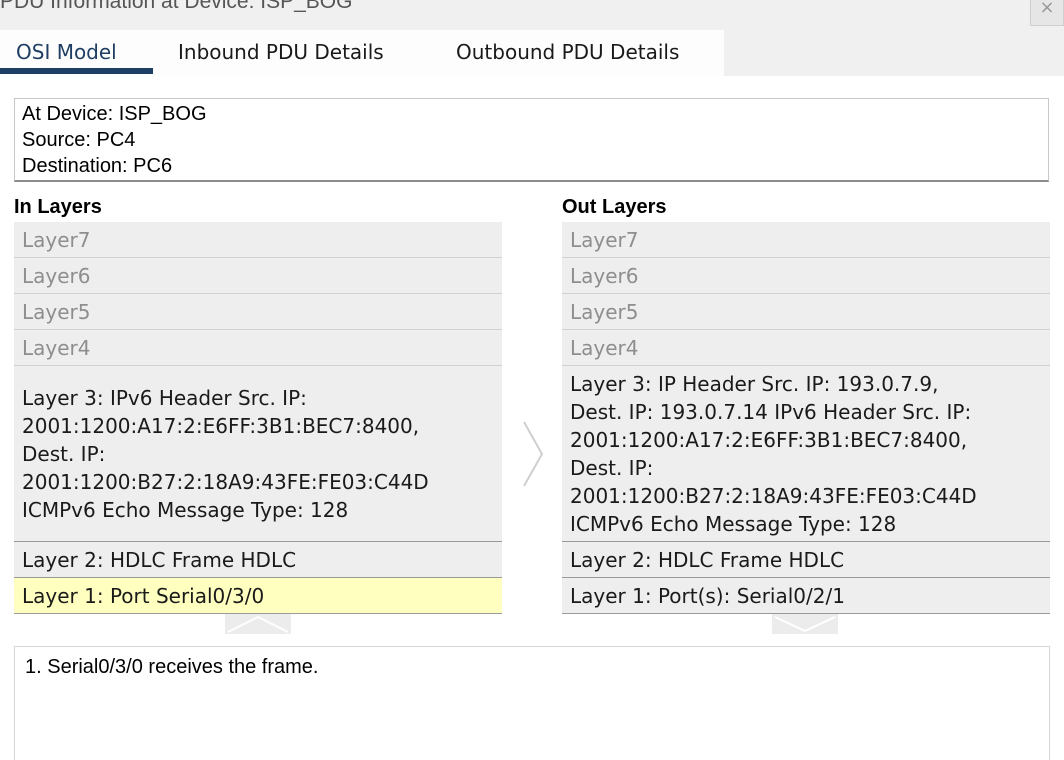 The height and width of the screenshot is (760, 1064). What do you see at coordinates (614, 207) in the screenshot?
I see `out-layers-heading: Out Layers` at bounding box center [614, 207].